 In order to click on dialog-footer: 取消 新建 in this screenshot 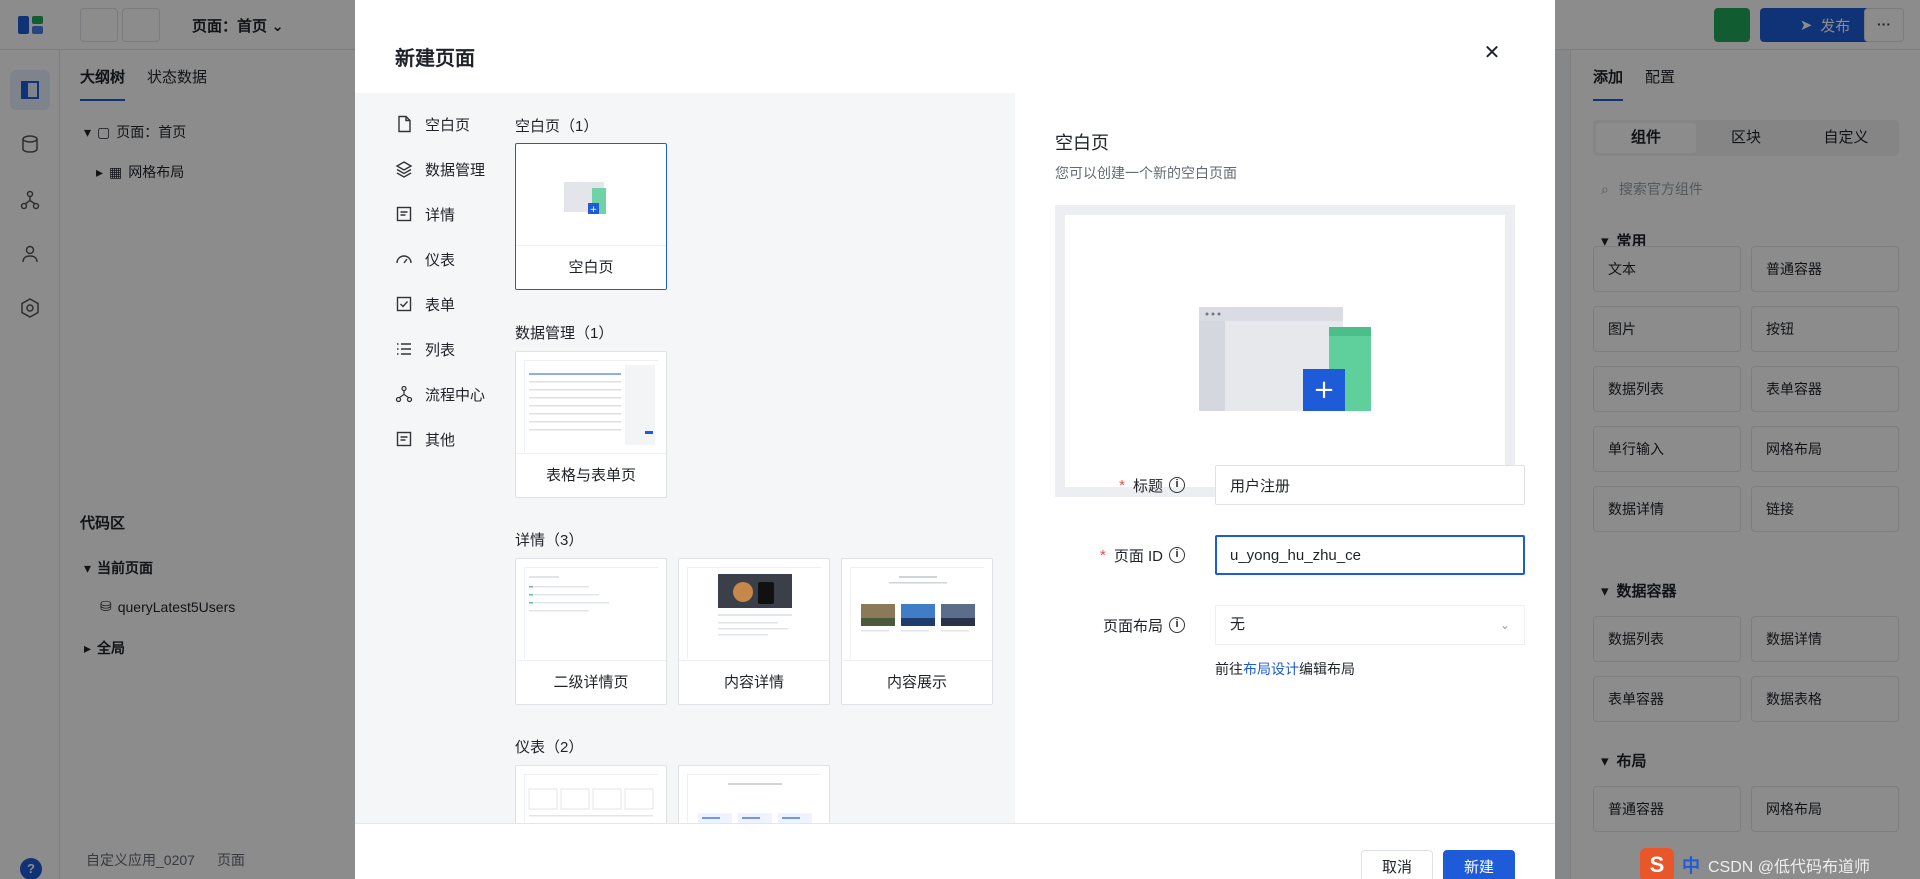, I will do `click(955, 851)`.